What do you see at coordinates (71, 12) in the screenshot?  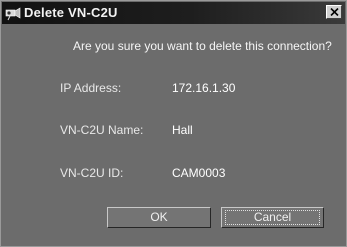 I see `window-title: Delete VN-C2U` at bounding box center [71, 12].